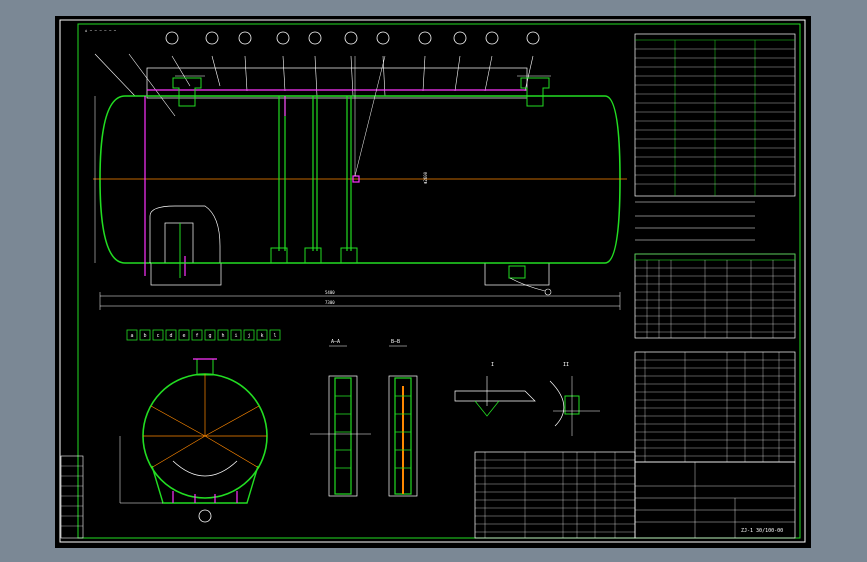  I want to click on nozzle-mark-k: k, so click(261, 336).